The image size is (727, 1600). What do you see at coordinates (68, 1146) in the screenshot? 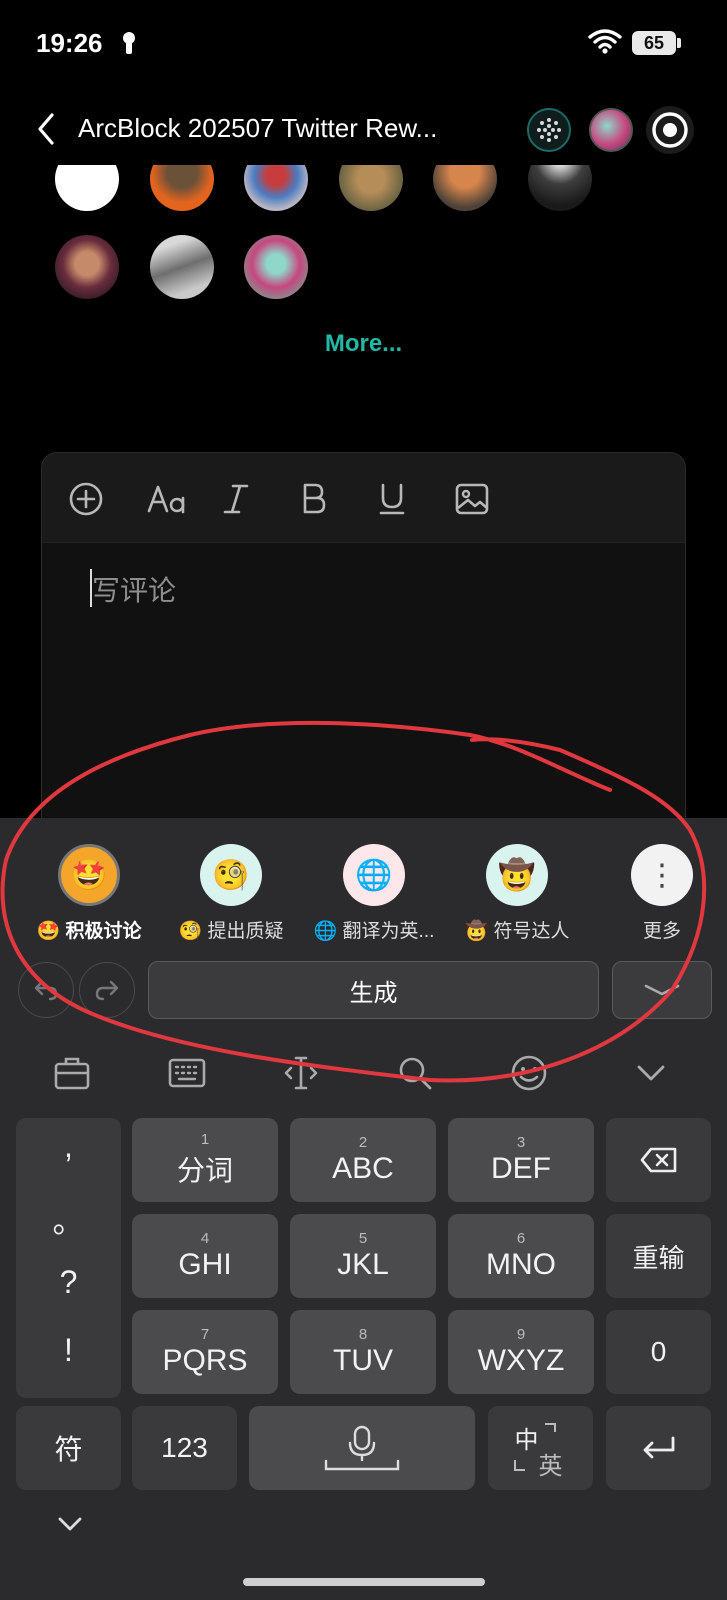
I see `punct-comma: ,` at bounding box center [68, 1146].